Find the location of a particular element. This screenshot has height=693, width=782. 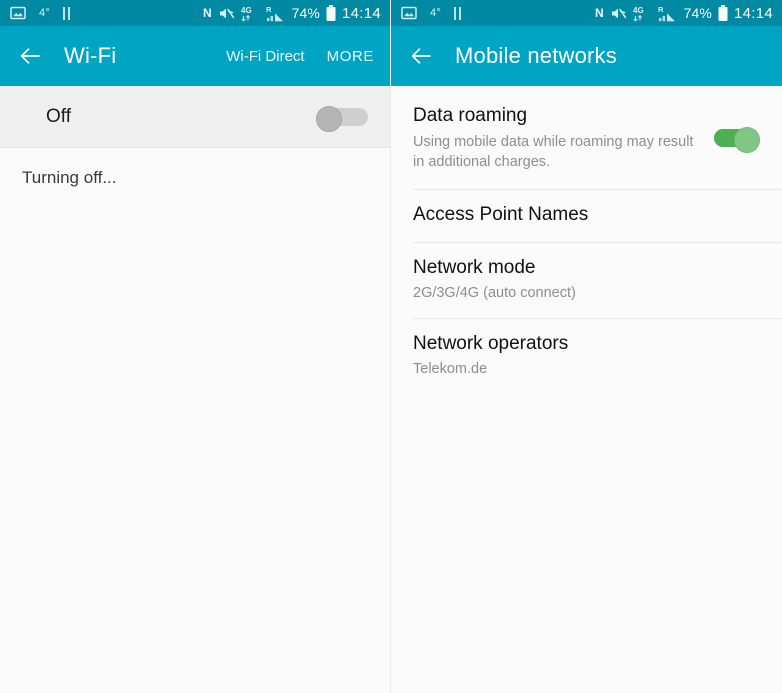

list-item-network-mode: Network mode 2G/3G/4G (auto connect) is located at coordinates (586, 279).